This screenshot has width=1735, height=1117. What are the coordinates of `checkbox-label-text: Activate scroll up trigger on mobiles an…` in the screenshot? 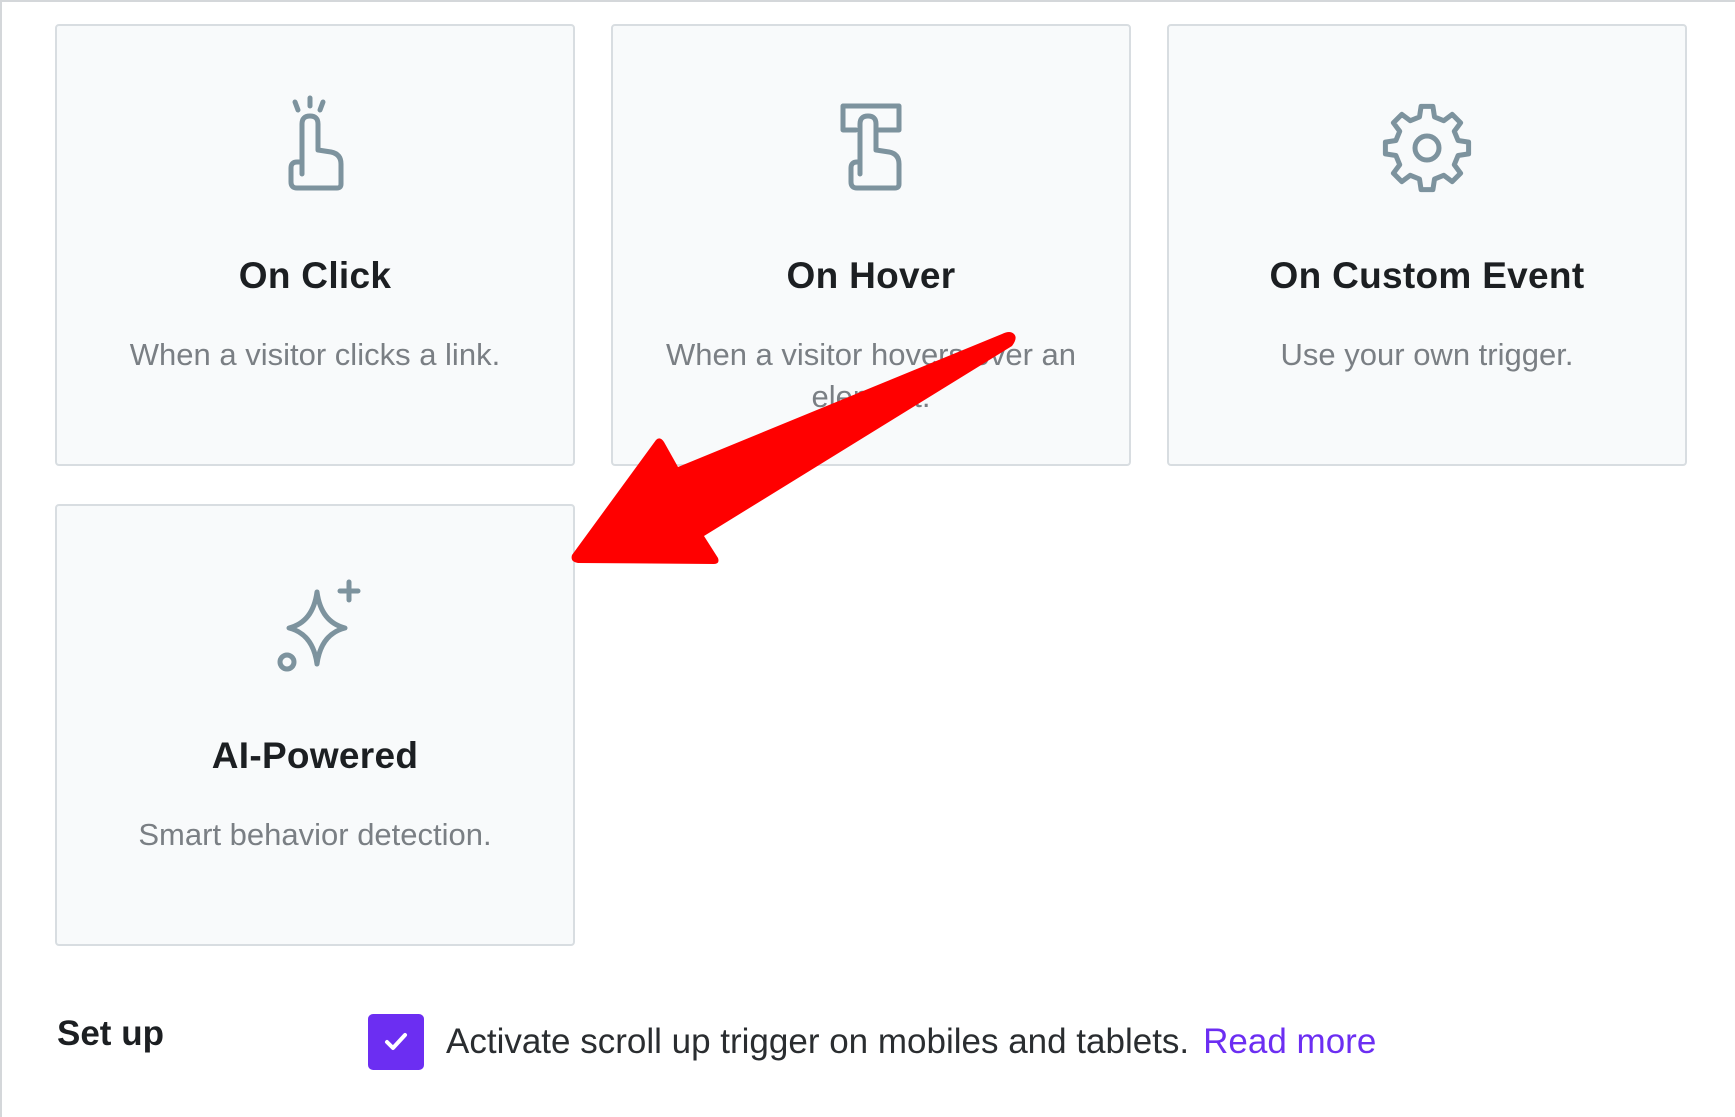 It's located at (818, 1041).